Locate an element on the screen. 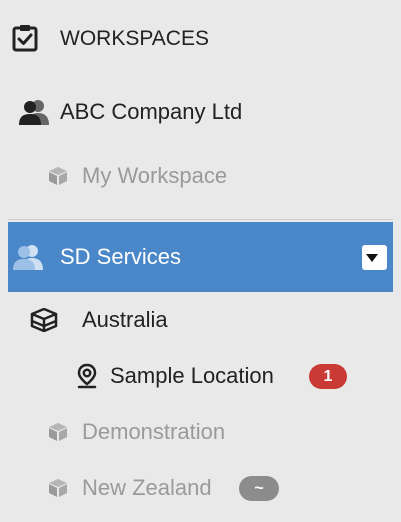 The width and height of the screenshot is (401, 522). group-dropdown-button is located at coordinates (374, 257).